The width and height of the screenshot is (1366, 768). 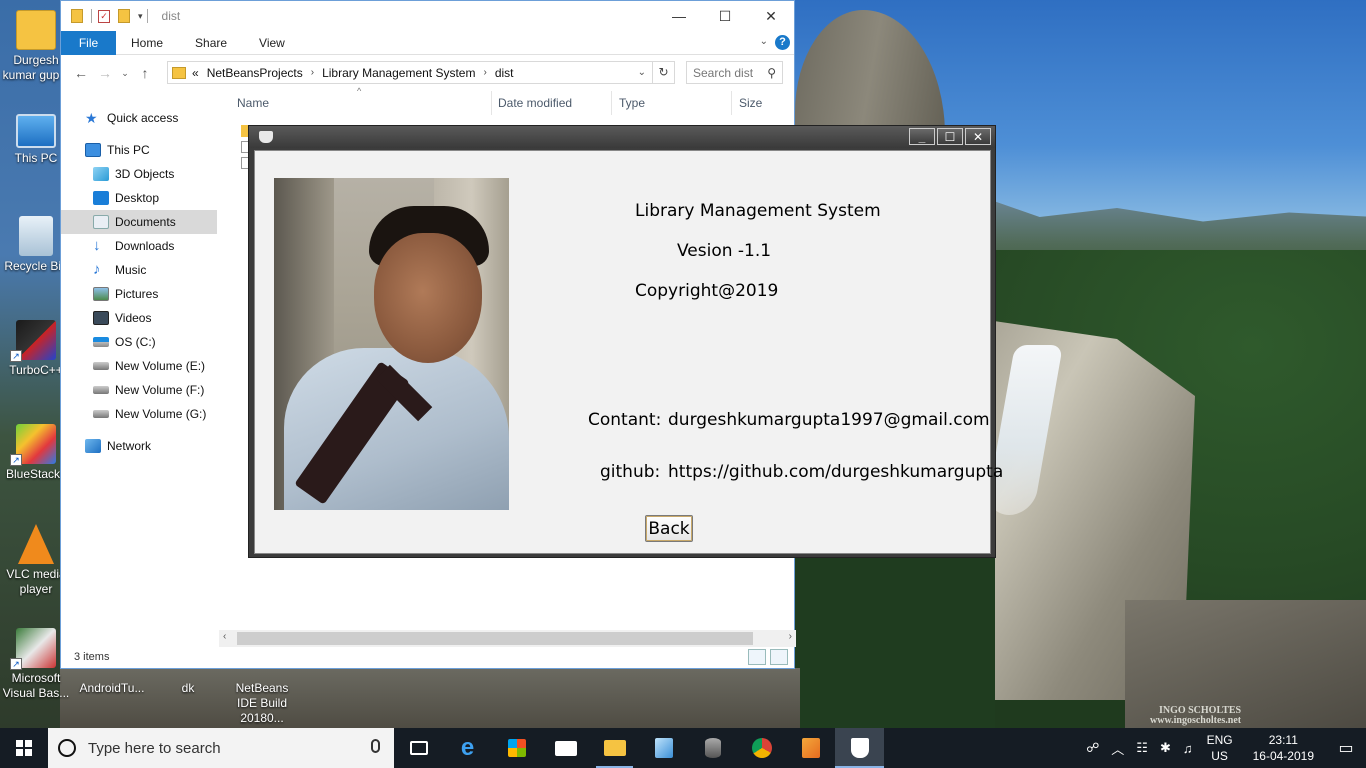 I want to click on people-icon: ☍, so click(x=1092, y=748).